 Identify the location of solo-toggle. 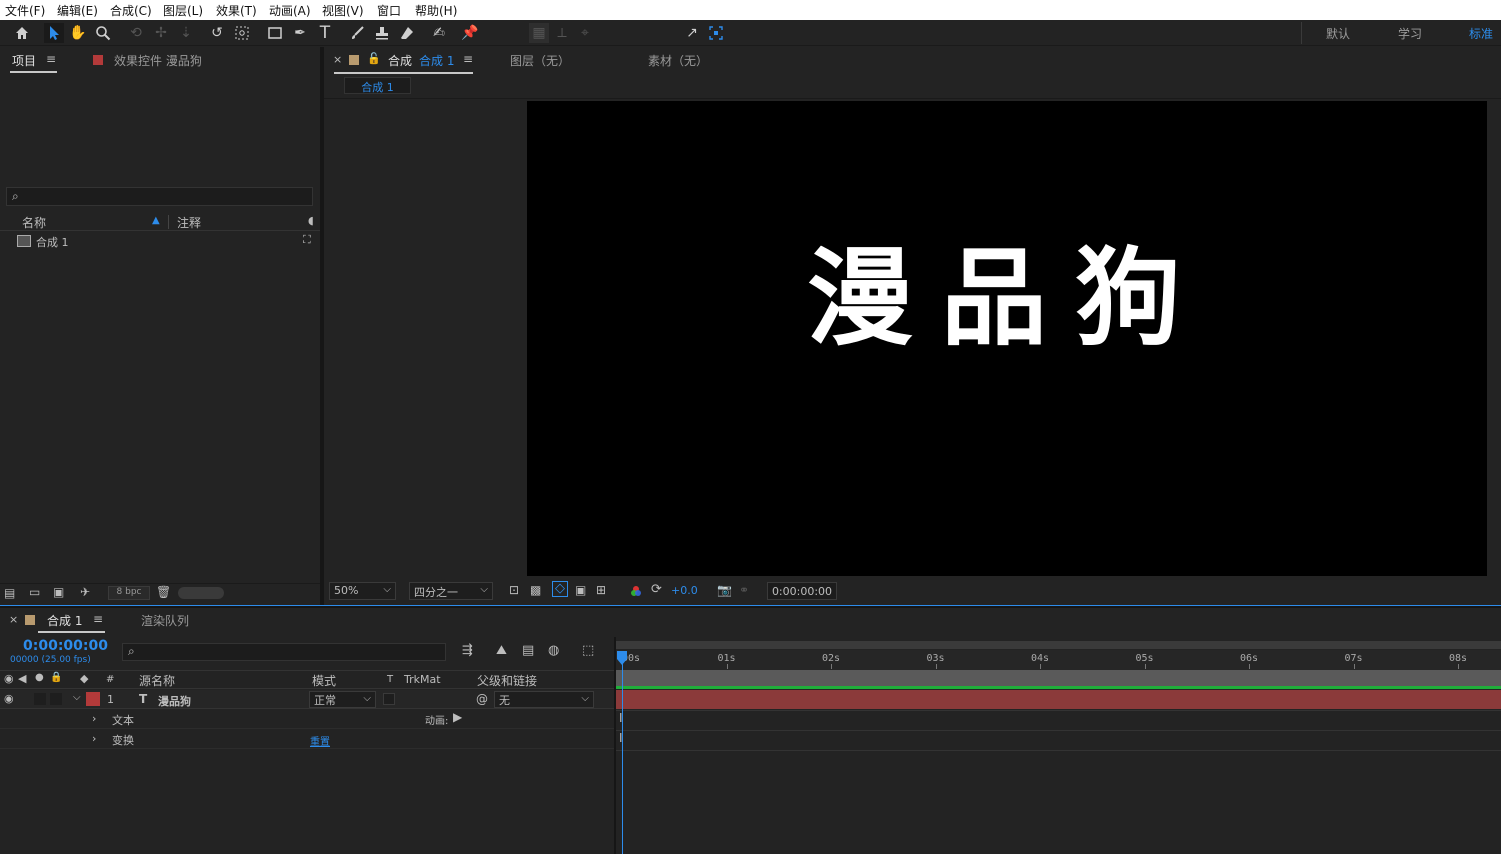
(40, 699).